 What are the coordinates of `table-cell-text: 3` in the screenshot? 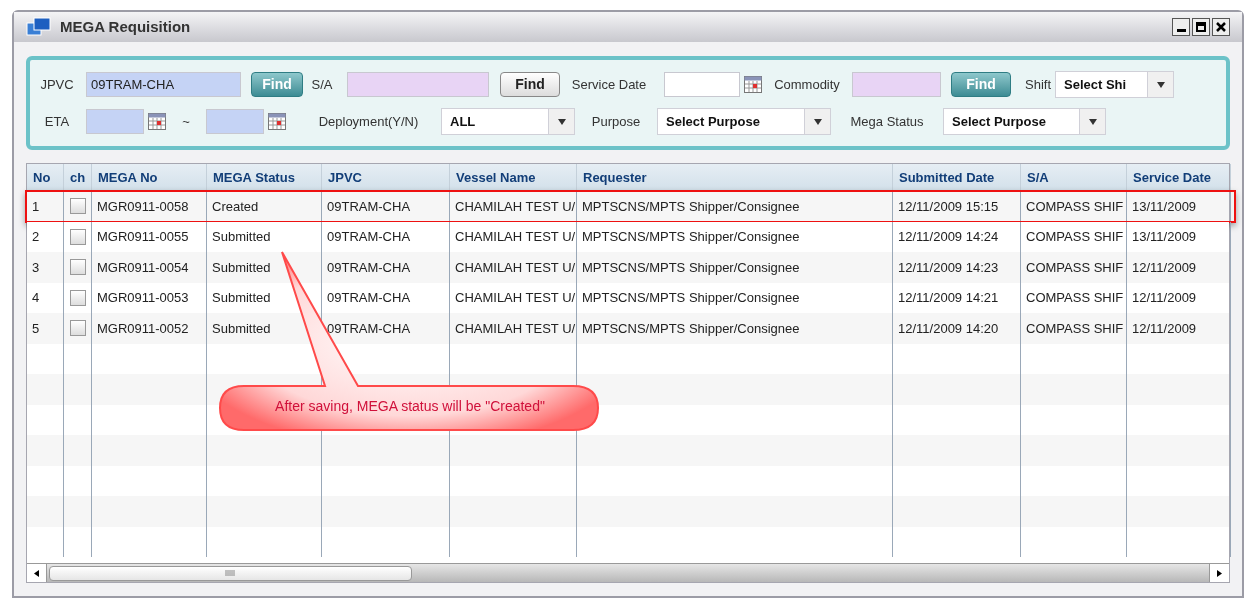 It's located at (36, 267).